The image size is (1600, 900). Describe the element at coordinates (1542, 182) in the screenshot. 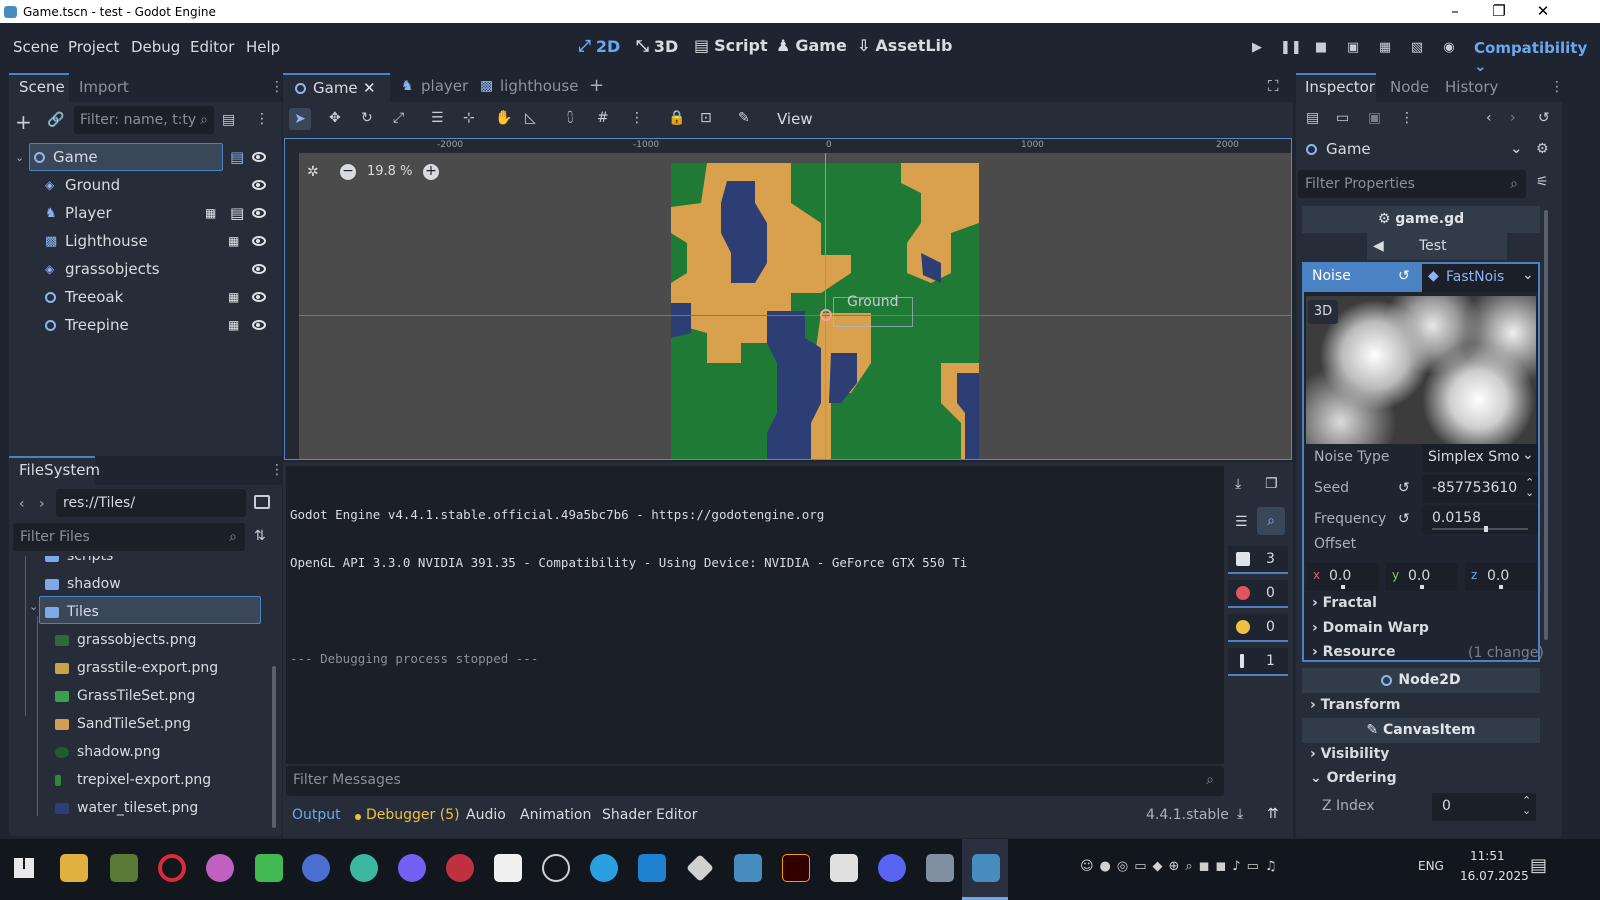

I see `property-options-icon: ⚟` at that location.